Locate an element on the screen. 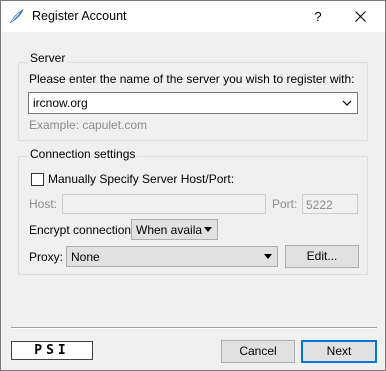 This screenshot has height=371, width=386. connection-group-title: Connection settings is located at coordinates (83, 154).